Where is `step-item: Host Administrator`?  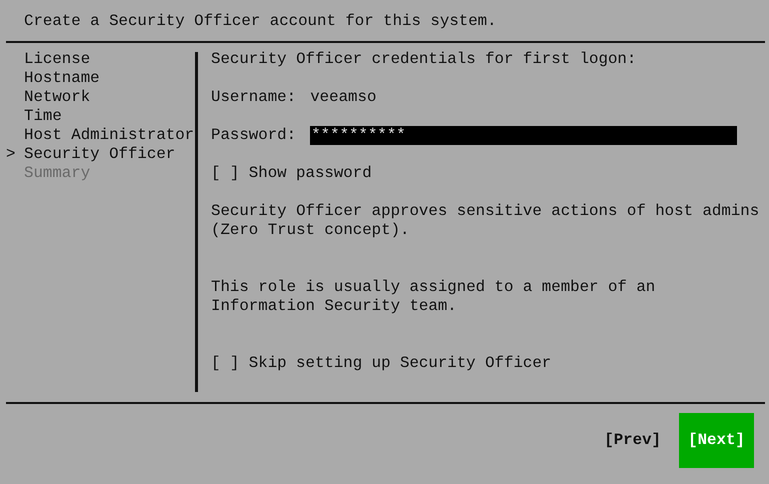
step-item: Host Administrator is located at coordinates (109, 135).